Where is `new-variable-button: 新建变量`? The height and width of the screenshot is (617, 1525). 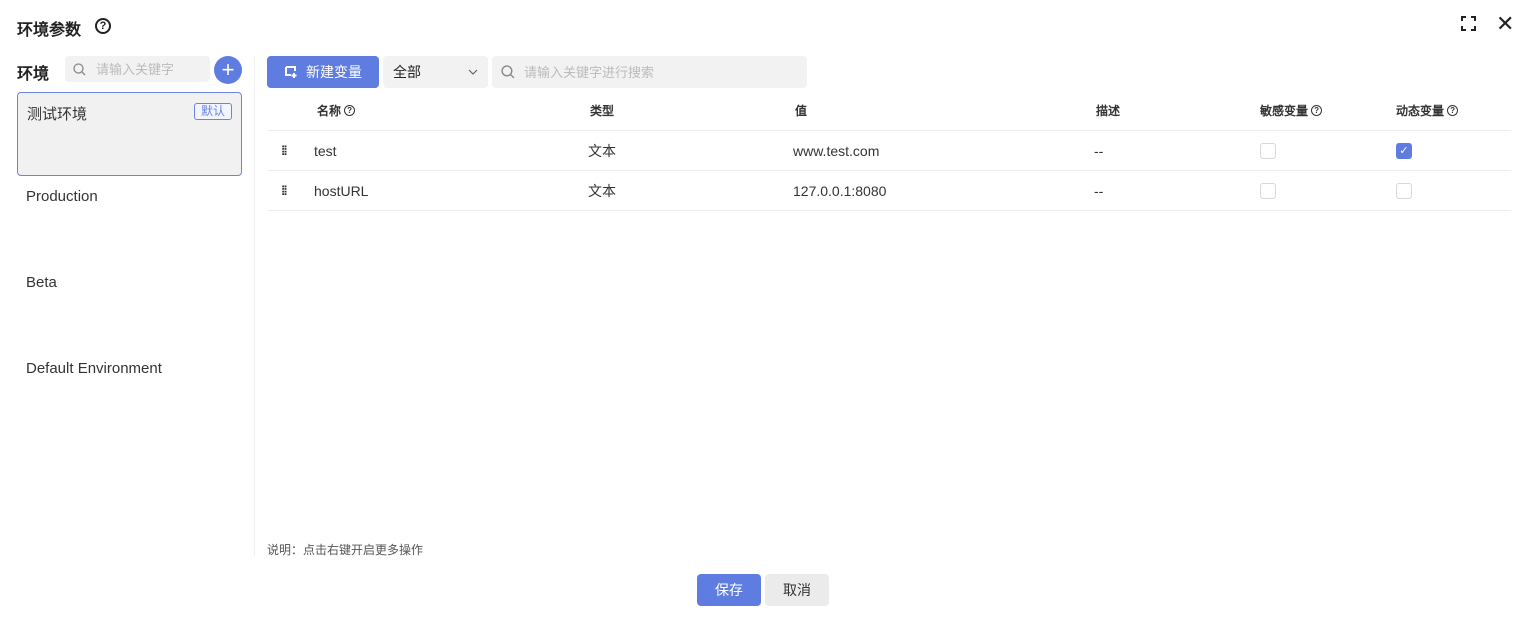
new-variable-button: 新建变量 is located at coordinates (323, 72).